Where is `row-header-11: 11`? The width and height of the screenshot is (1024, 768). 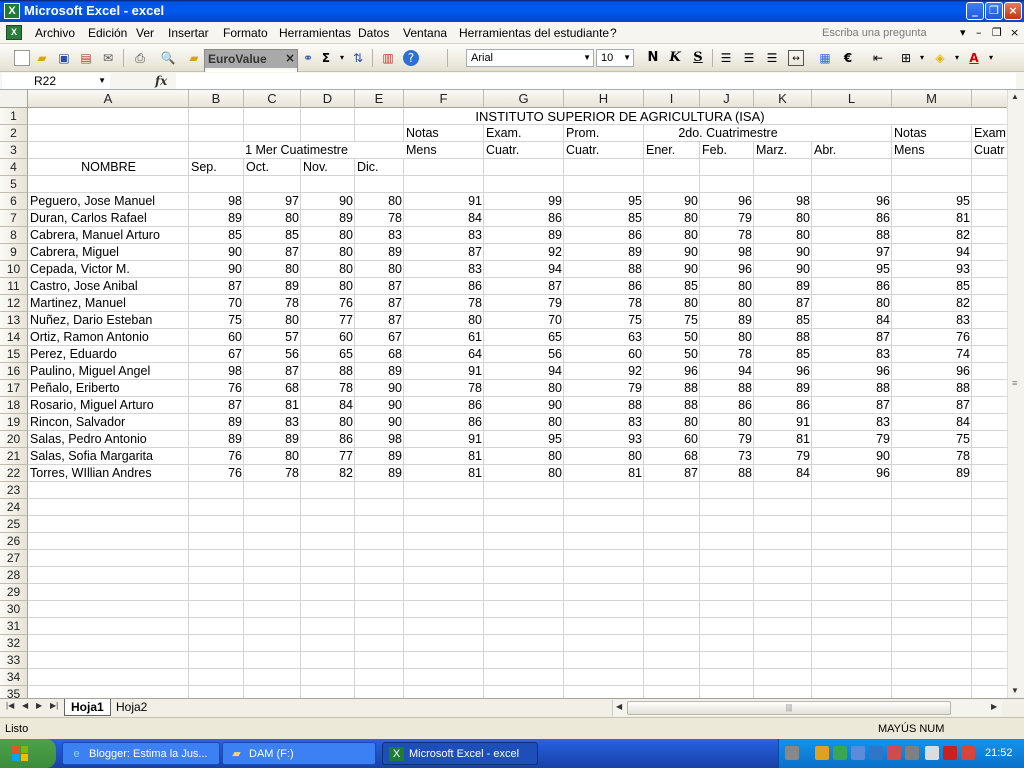
row-header-11: 11 is located at coordinates (14, 286).